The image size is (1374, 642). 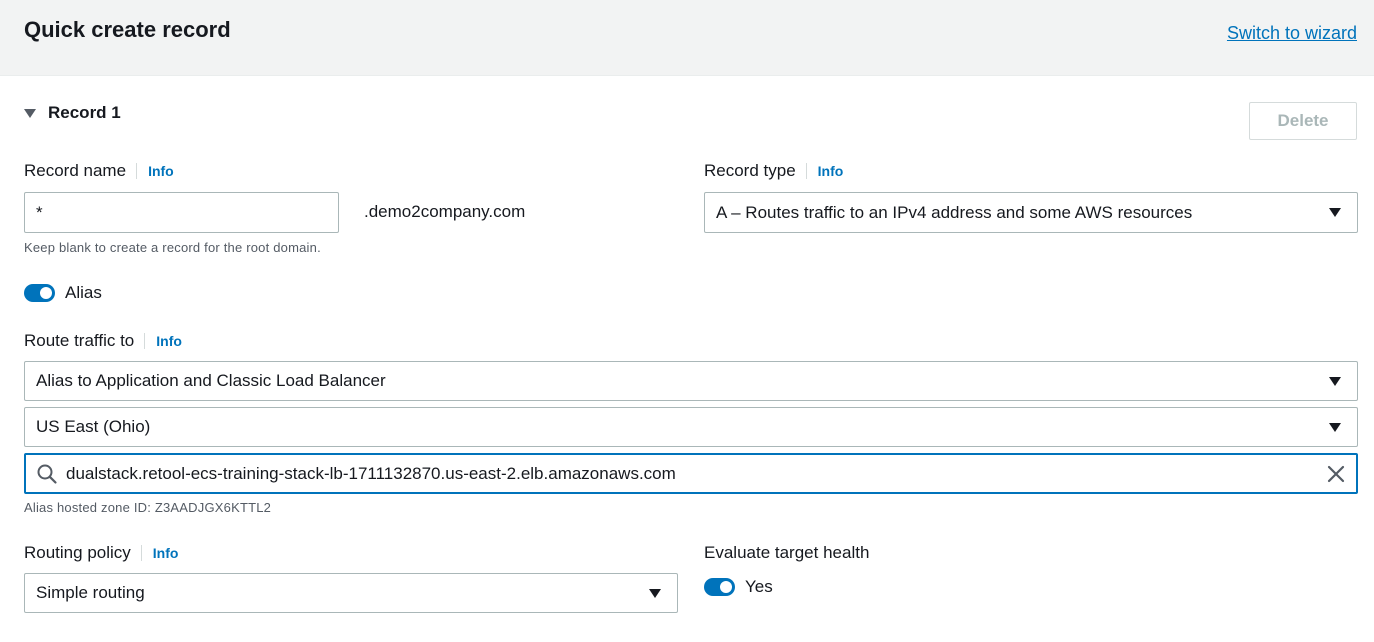 I want to click on record-type-info-link: Info, so click(x=824, y=171).